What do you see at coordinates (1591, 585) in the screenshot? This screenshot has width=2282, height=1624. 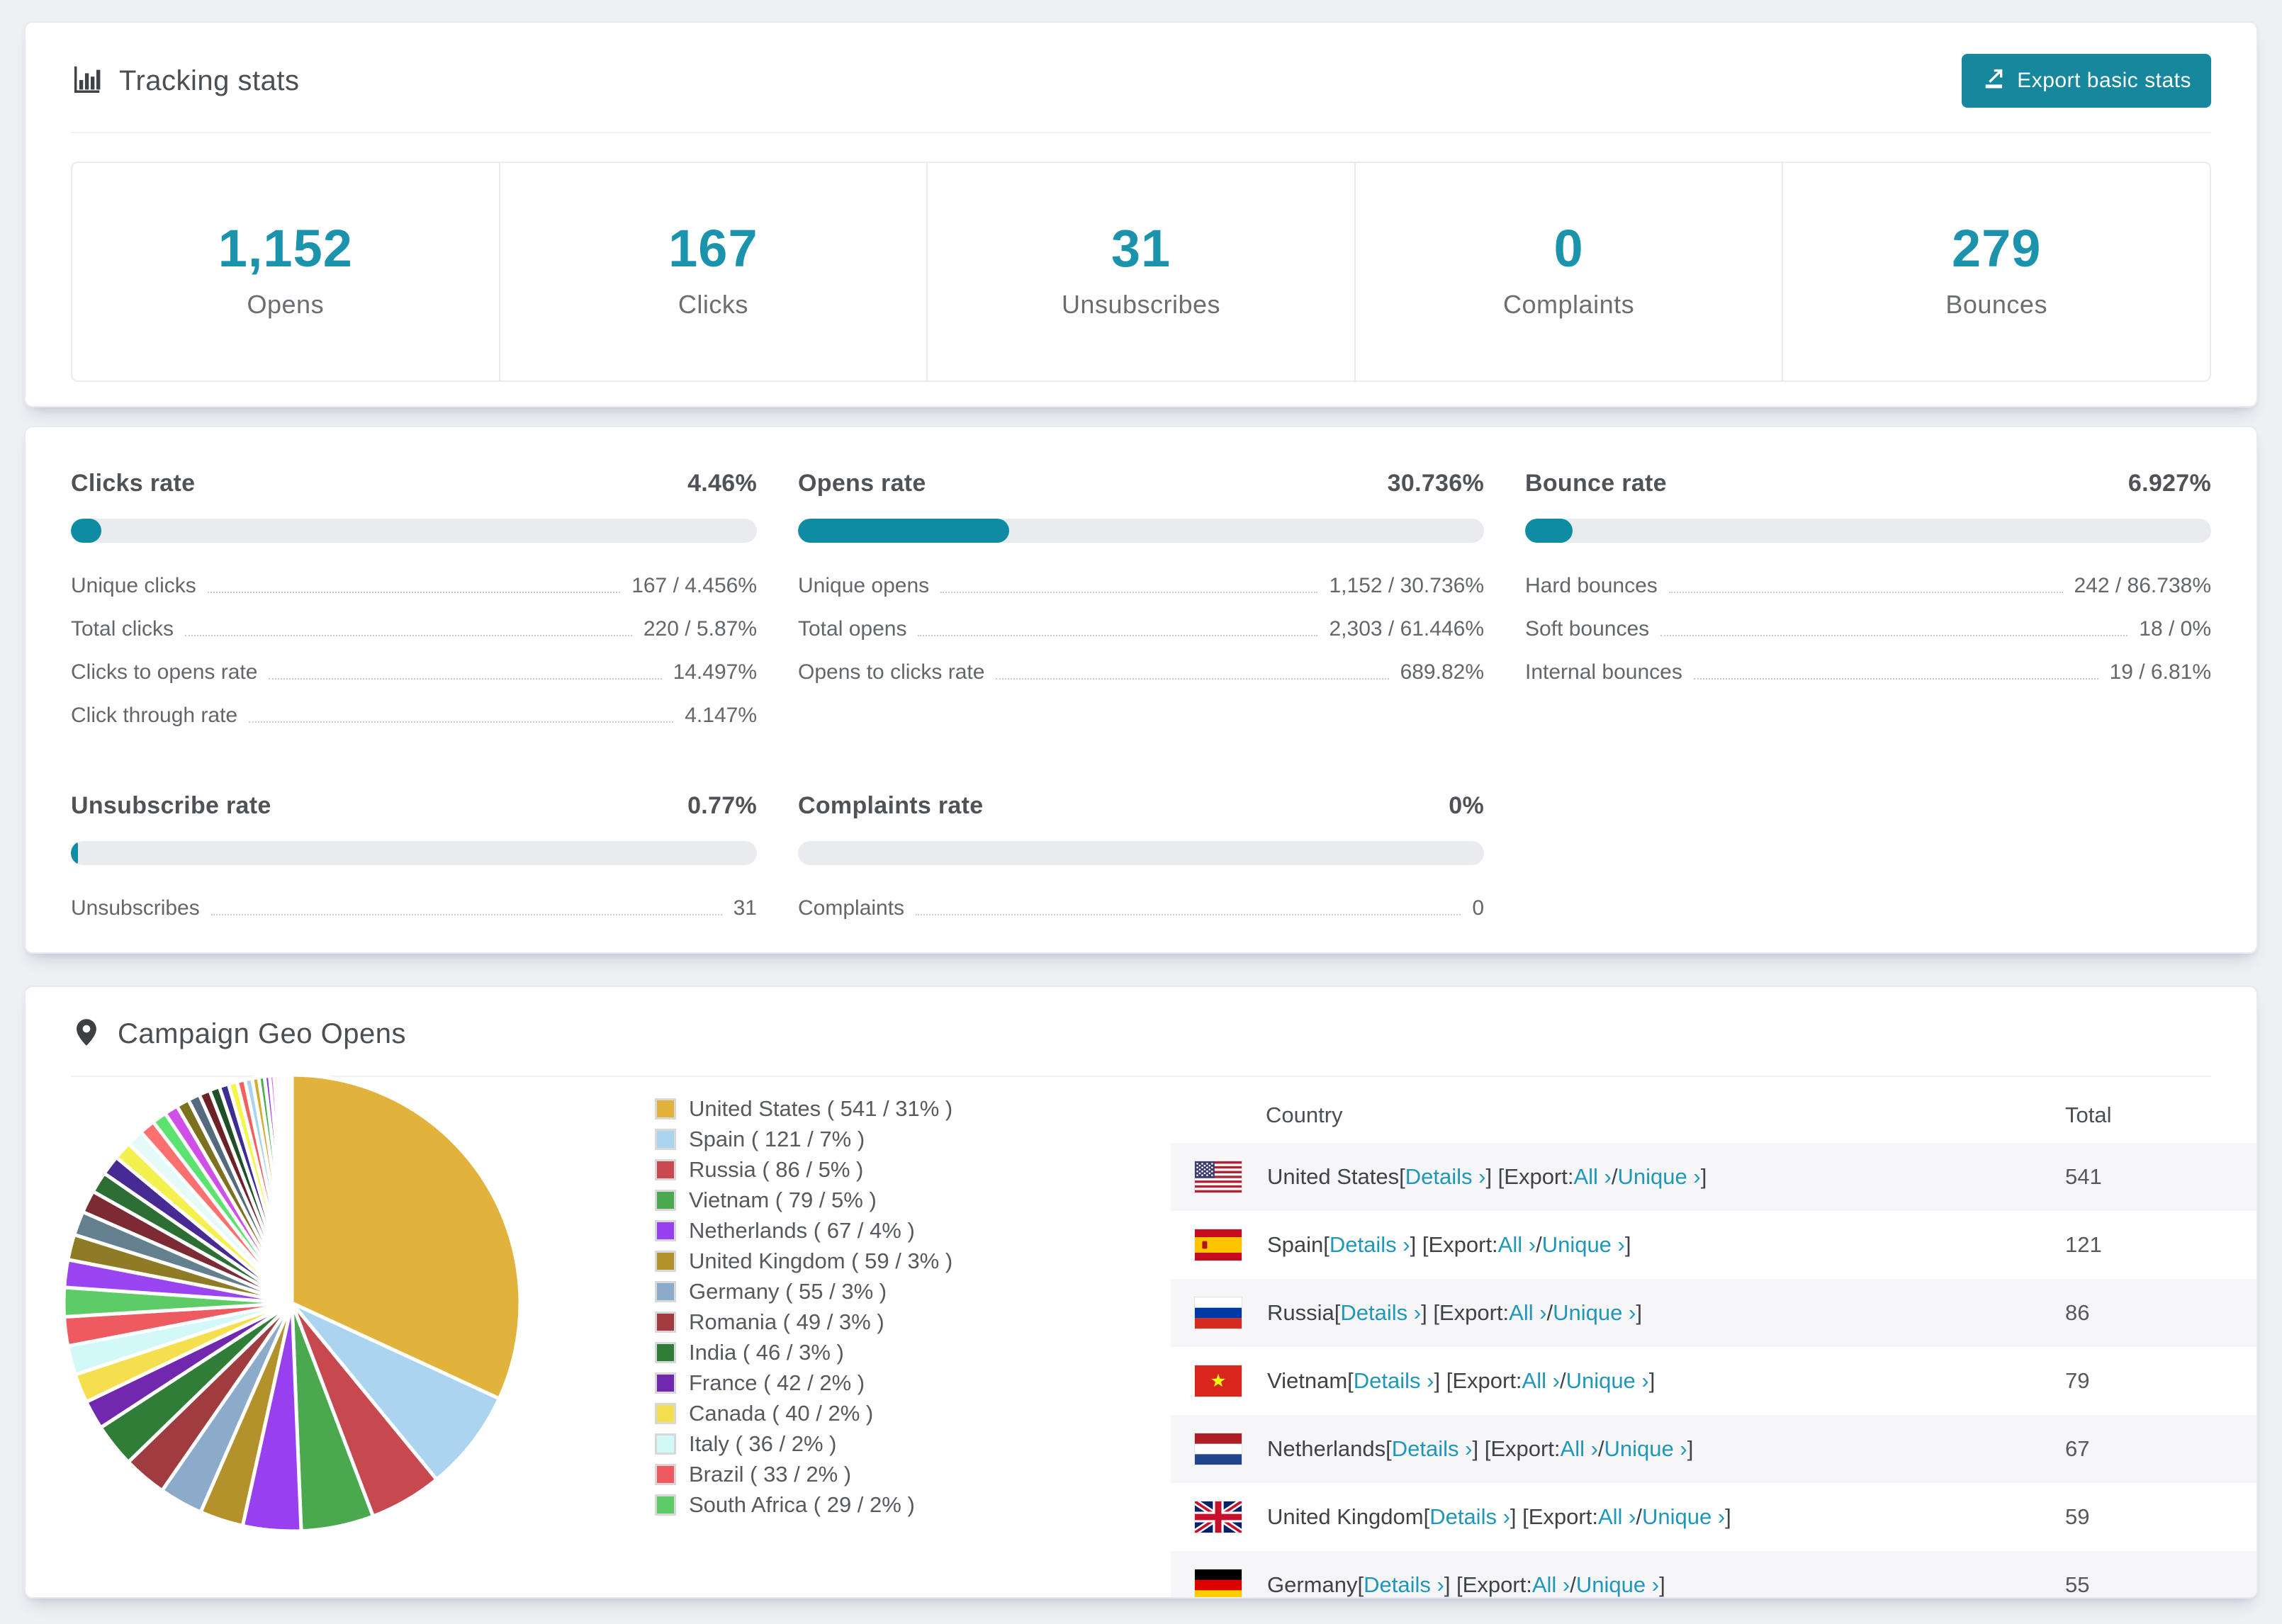 I see `rate-row-label: Hard bounces` at bounding box center [1591, 585].